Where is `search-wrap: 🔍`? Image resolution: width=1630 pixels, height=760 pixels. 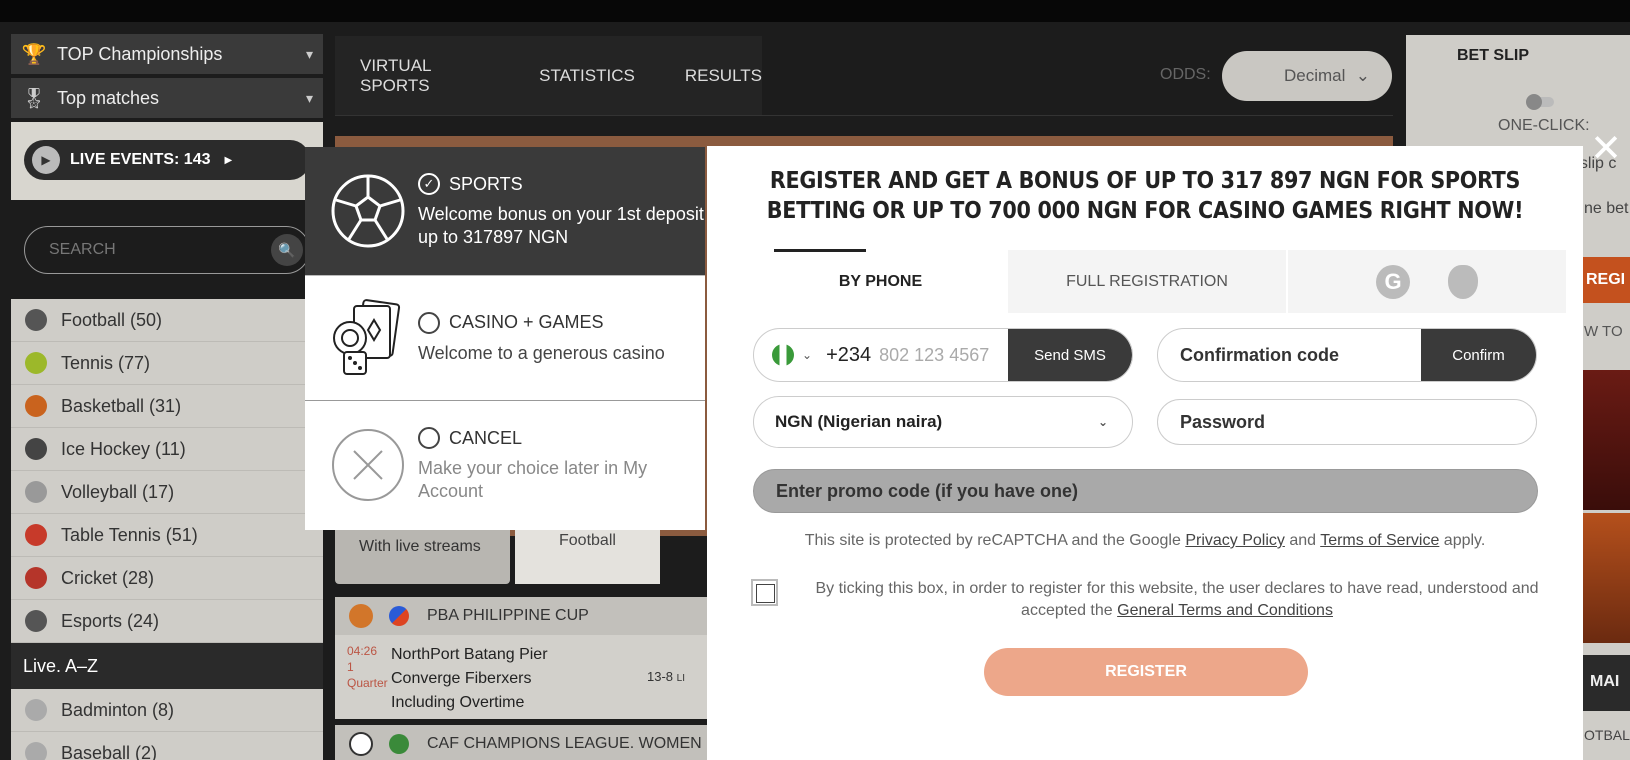
search-wrap: 🔍 is located at coordinates (167, 249).